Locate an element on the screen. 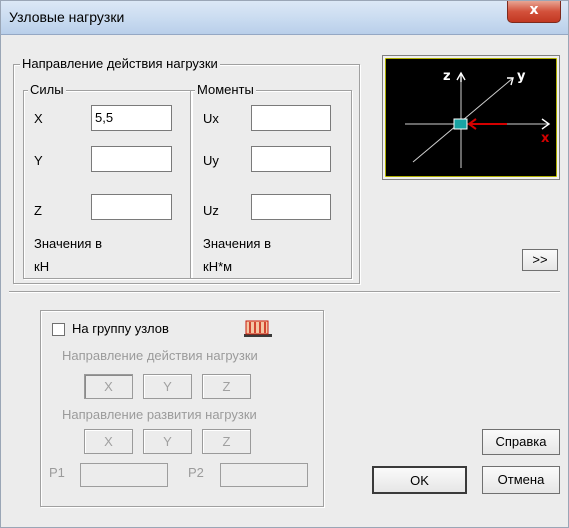  close-button: x is located at coordinates (534, 12).